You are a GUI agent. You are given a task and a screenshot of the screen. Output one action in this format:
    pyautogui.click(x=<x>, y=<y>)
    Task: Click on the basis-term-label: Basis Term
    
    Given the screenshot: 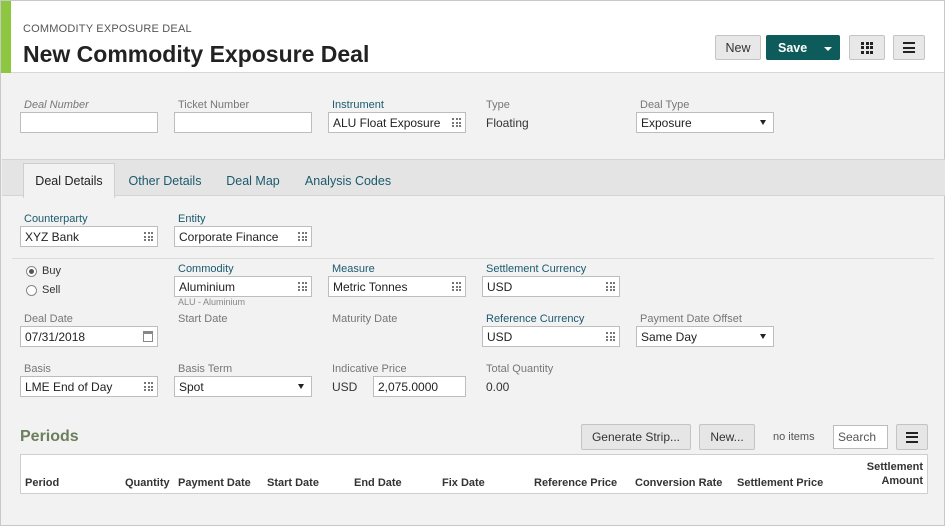 What is the action you would take?
    pyautogui.click(x=205, y=369)
    